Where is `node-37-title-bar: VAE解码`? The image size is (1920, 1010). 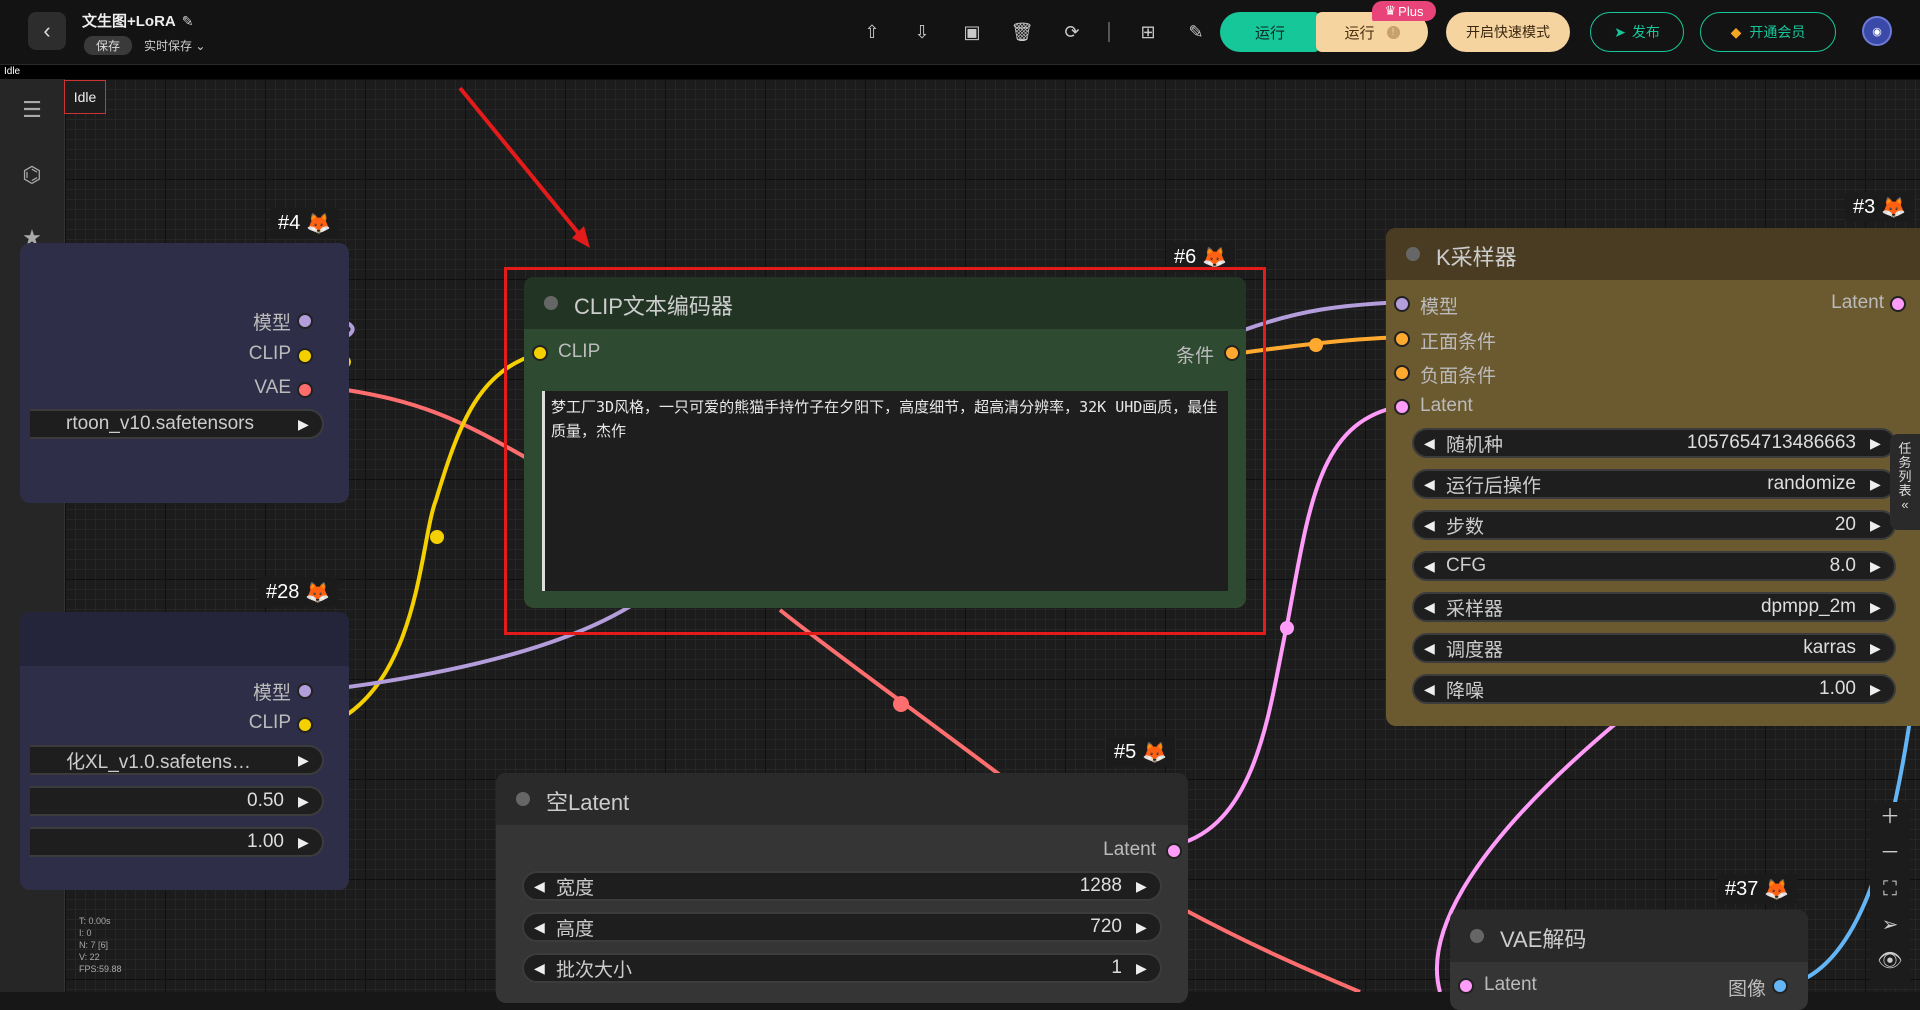 node-37-title-bar: VAE解码 is located at coordinates (1629, 936).